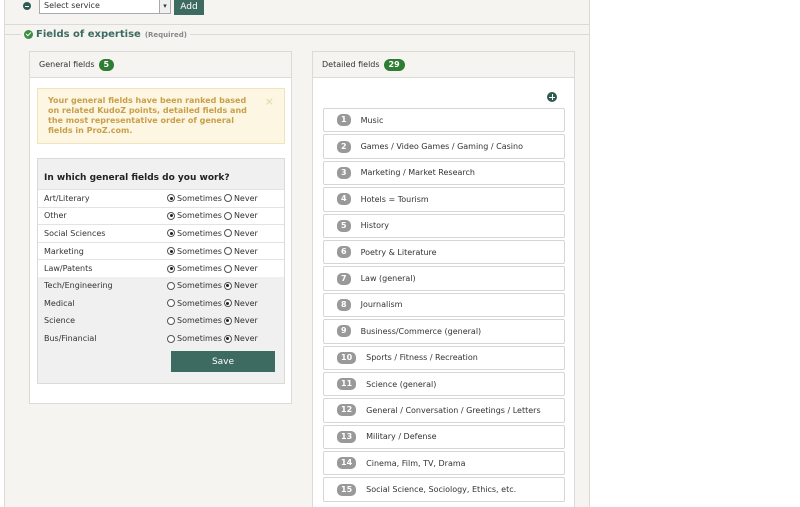  Describe the element at coordinates (347, 489) in the screenshot. I see `rank-badge: 15` at that location.